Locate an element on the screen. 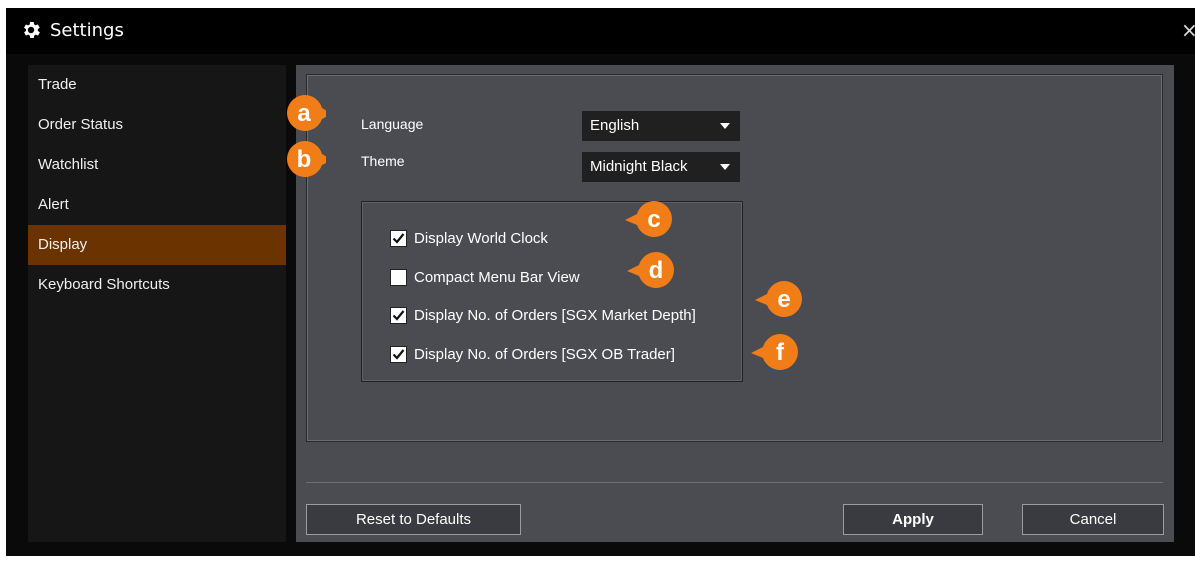 This screenshot has height=562, width=1195. checkbox-world-clock is located at coordinates (398, 238).